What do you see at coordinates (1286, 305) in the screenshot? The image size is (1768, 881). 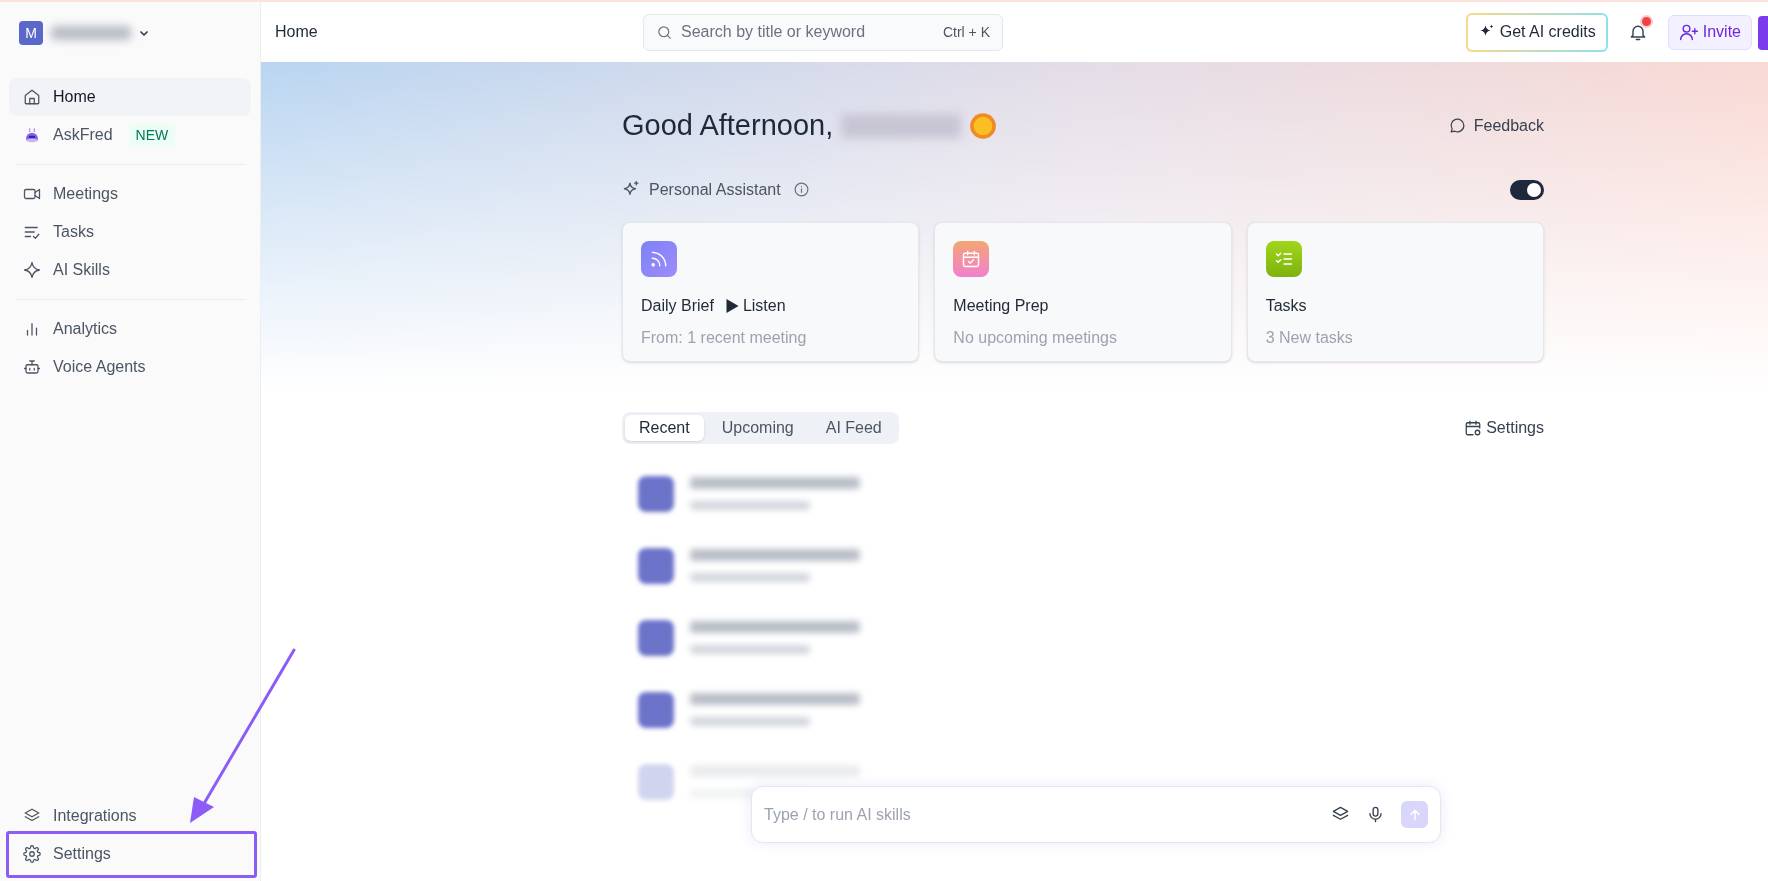 I see `card-title: Tasks` at bounding box center [1286, 305].